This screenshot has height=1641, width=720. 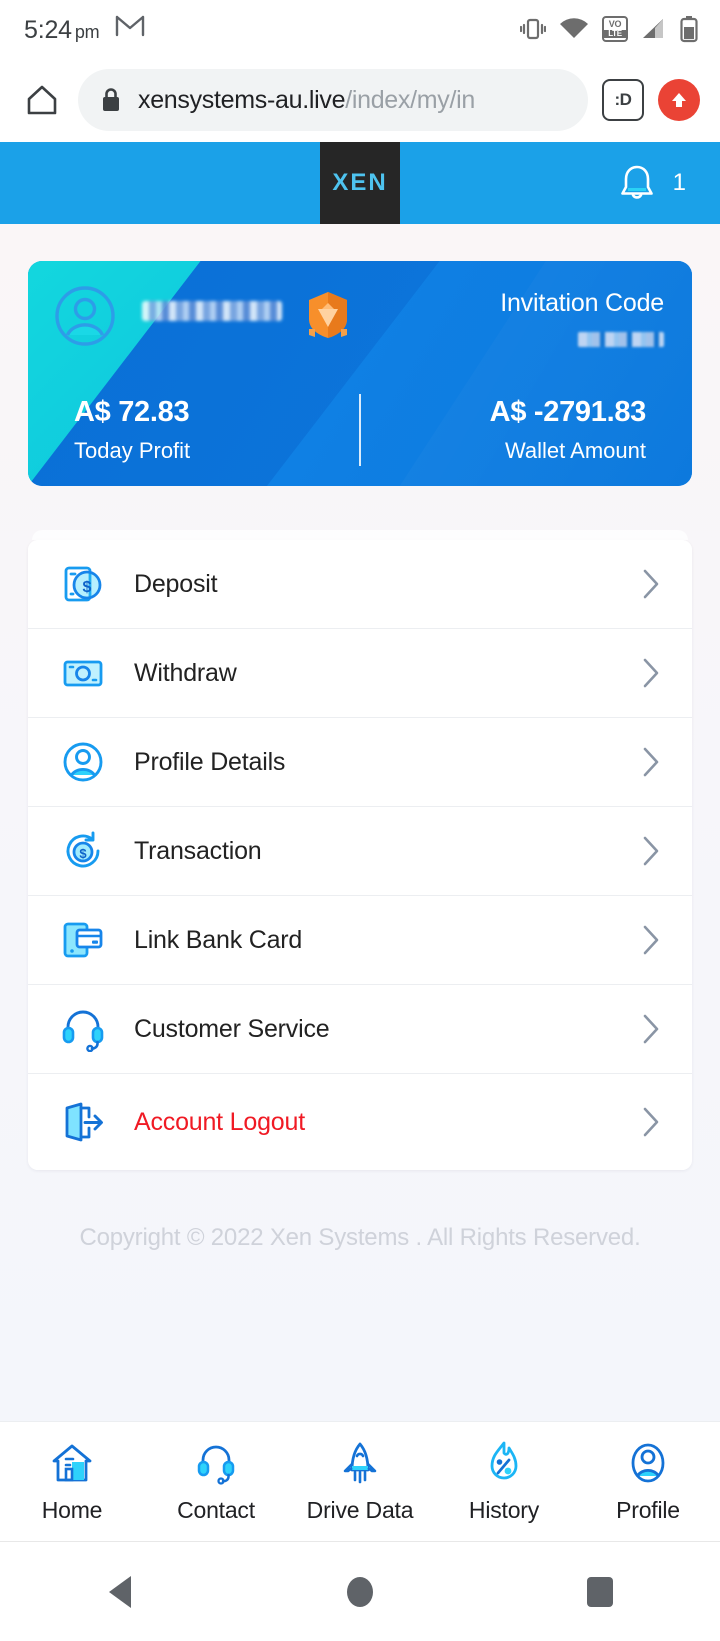 What do you see at coordinates (504, 1510) in the screenshot?
I see `tab-label: History` at bounding box center [504, 1510].